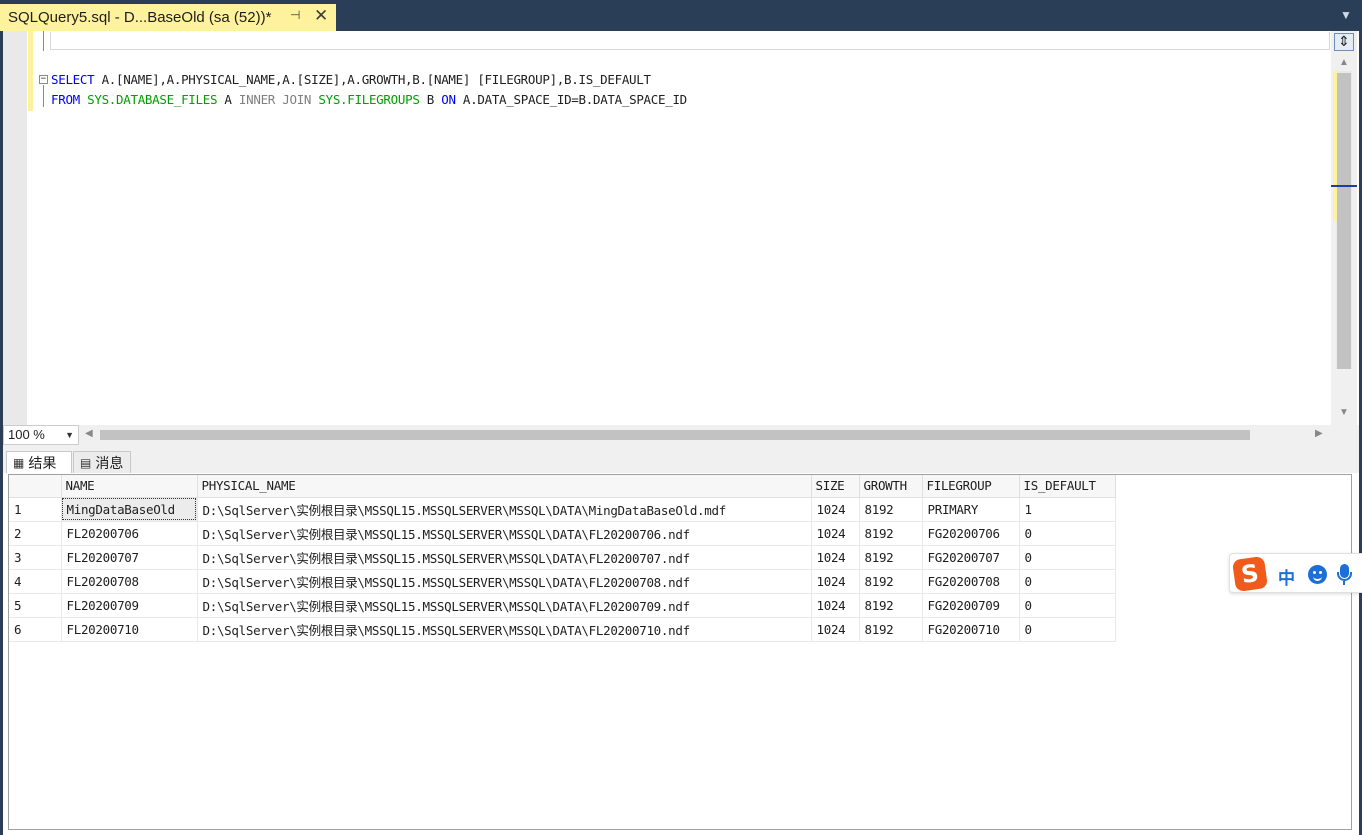 The height and width of the screenshot is (835, 1362). Describe the element at coordinates (1346, 15) in the screenshot. I see `tab-list-dropdown-icon: ▼` at that location.